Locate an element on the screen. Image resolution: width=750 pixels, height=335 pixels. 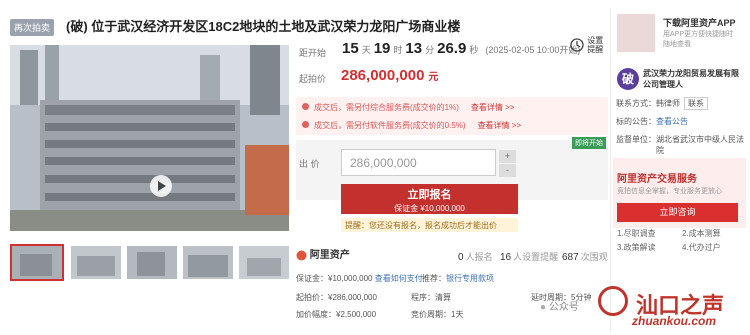
qr-code-image is located at coordinates (636, 33).